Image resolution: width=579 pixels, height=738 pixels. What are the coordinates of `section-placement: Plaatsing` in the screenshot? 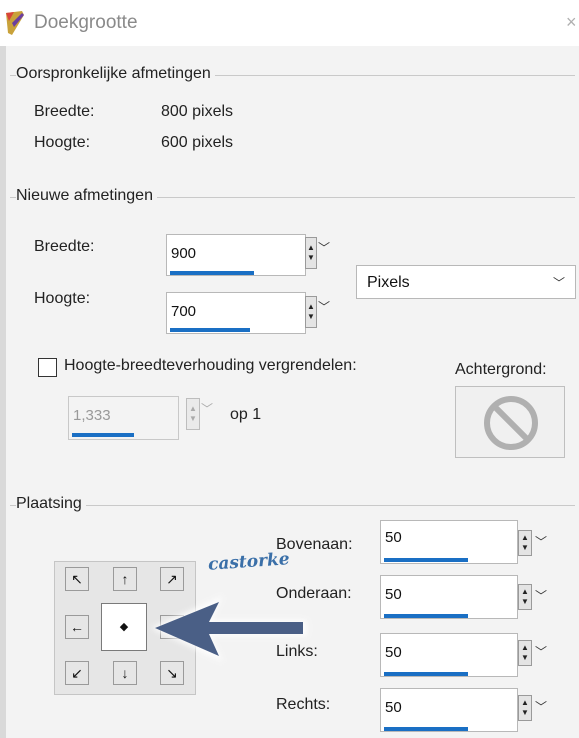 It's located at (51, 504).